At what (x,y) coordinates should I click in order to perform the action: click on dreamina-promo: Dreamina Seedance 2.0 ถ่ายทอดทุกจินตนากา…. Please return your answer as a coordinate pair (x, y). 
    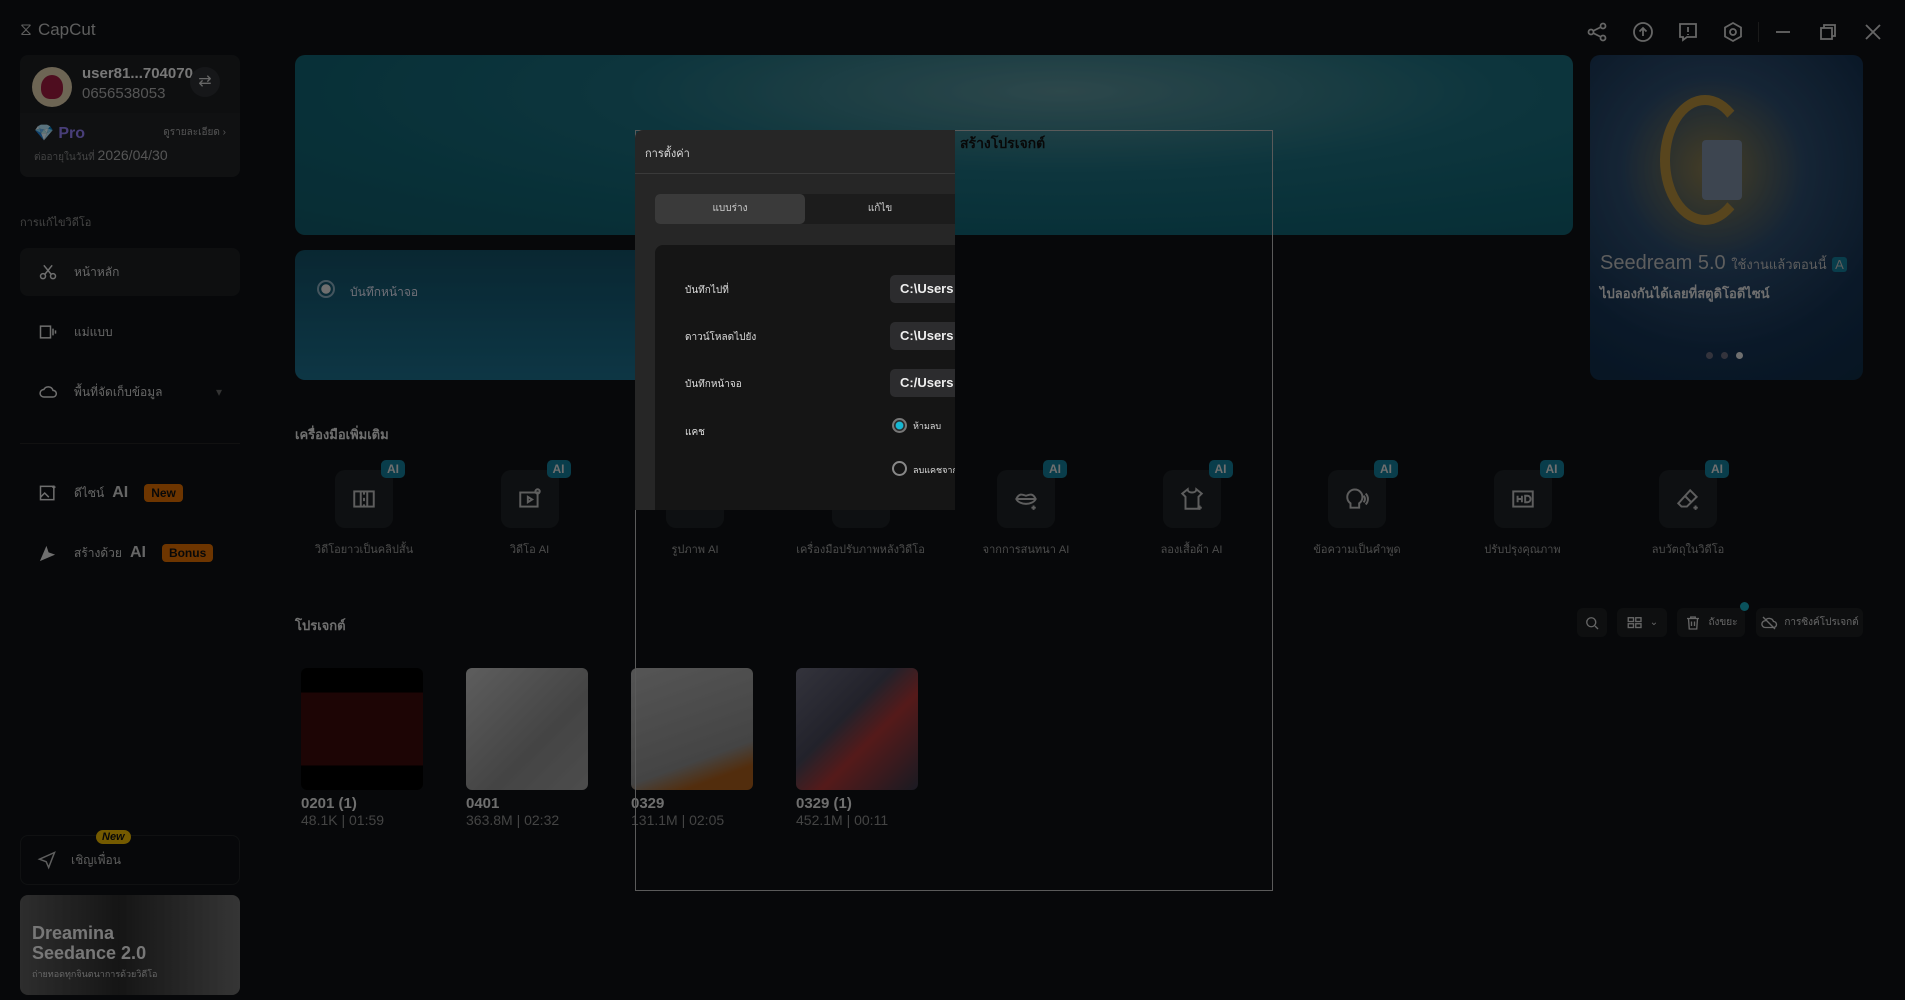
    Looking at the image, I should click on (130, 945).